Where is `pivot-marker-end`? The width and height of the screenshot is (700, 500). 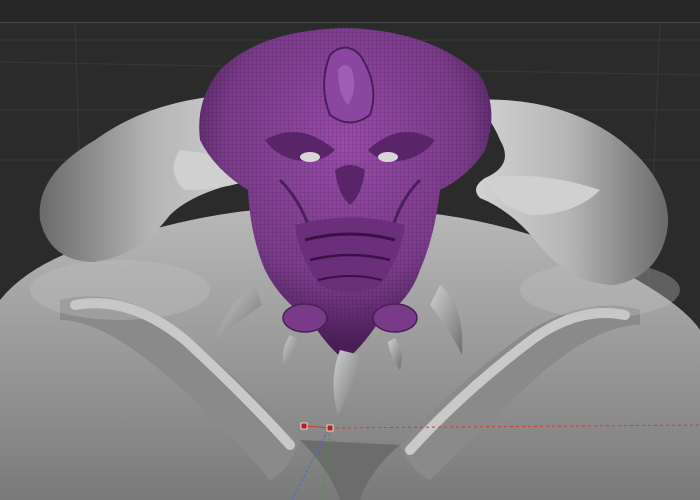
pivot-marker-end is located at coordinates (330, 428).